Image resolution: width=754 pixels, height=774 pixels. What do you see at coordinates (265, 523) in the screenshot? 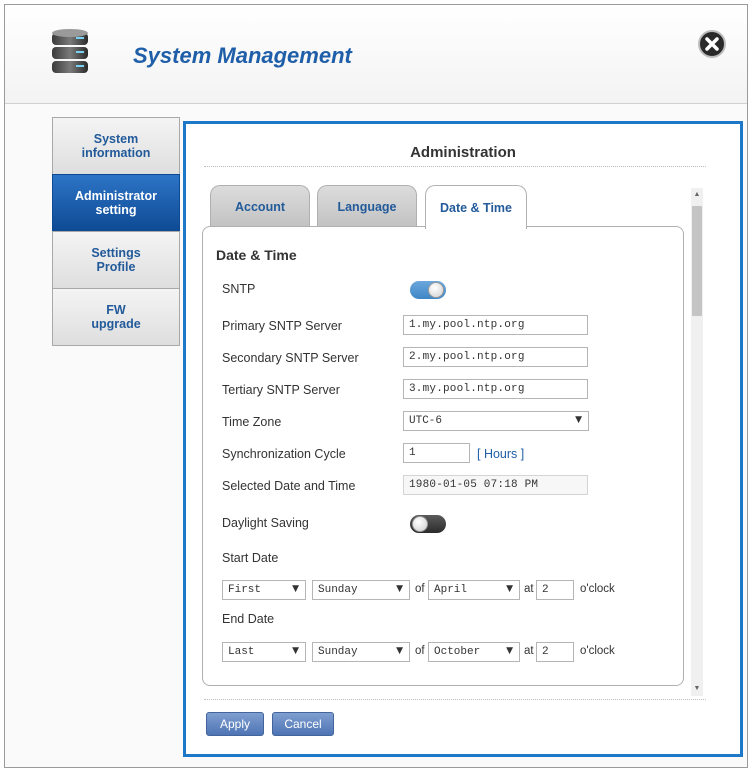
I see `daylight-saving-label: Daylight Saving` at bounding box center [265, 523].